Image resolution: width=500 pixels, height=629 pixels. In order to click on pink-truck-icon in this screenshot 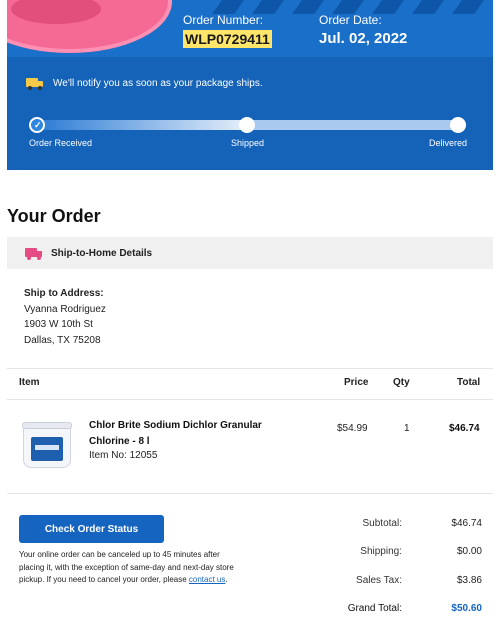, I will do `click(34, 253)`.